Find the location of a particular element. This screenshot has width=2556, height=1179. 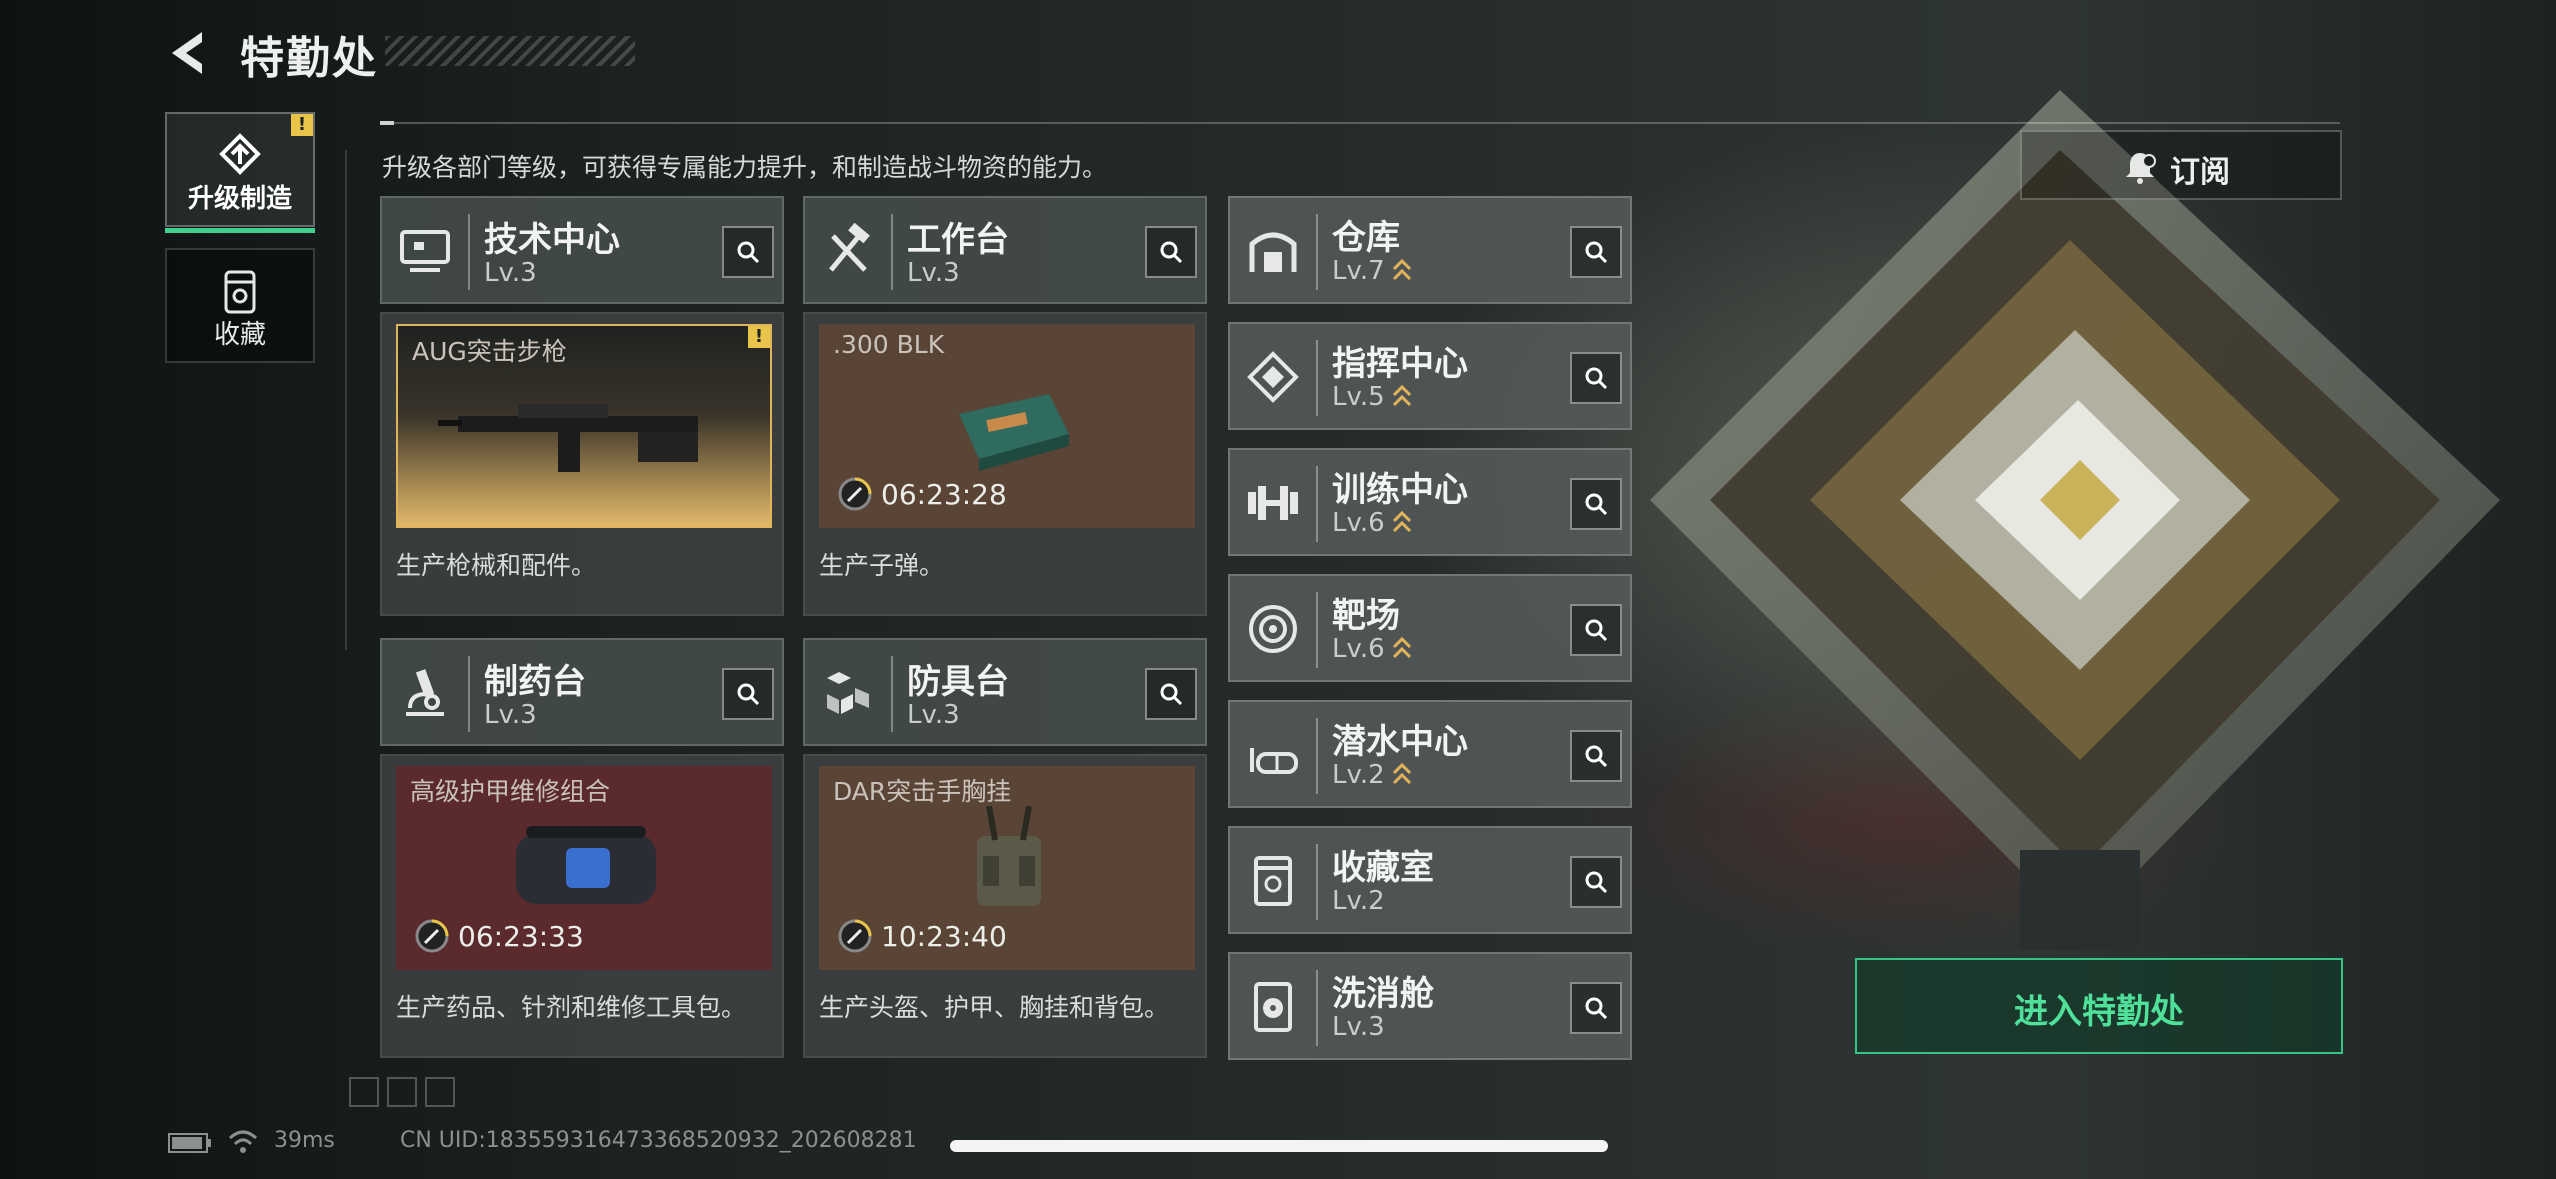

tab-label: 收藏 is located at coordinates (239, 335).